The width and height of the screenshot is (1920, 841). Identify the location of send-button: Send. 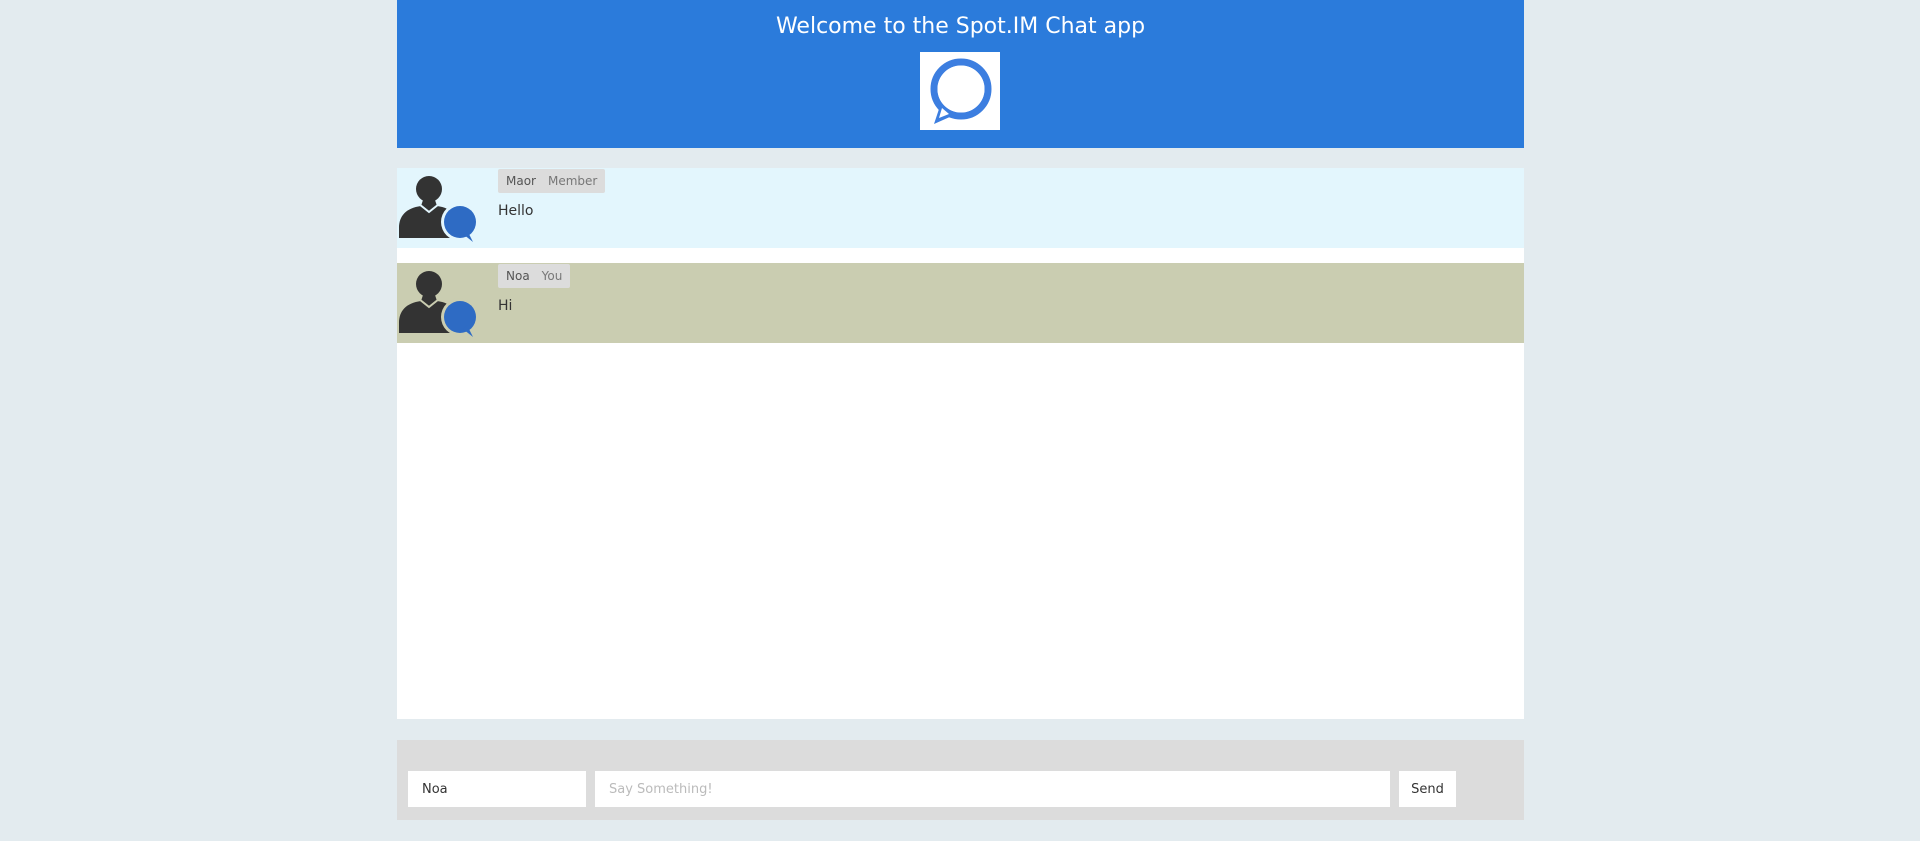
(1427, 789).